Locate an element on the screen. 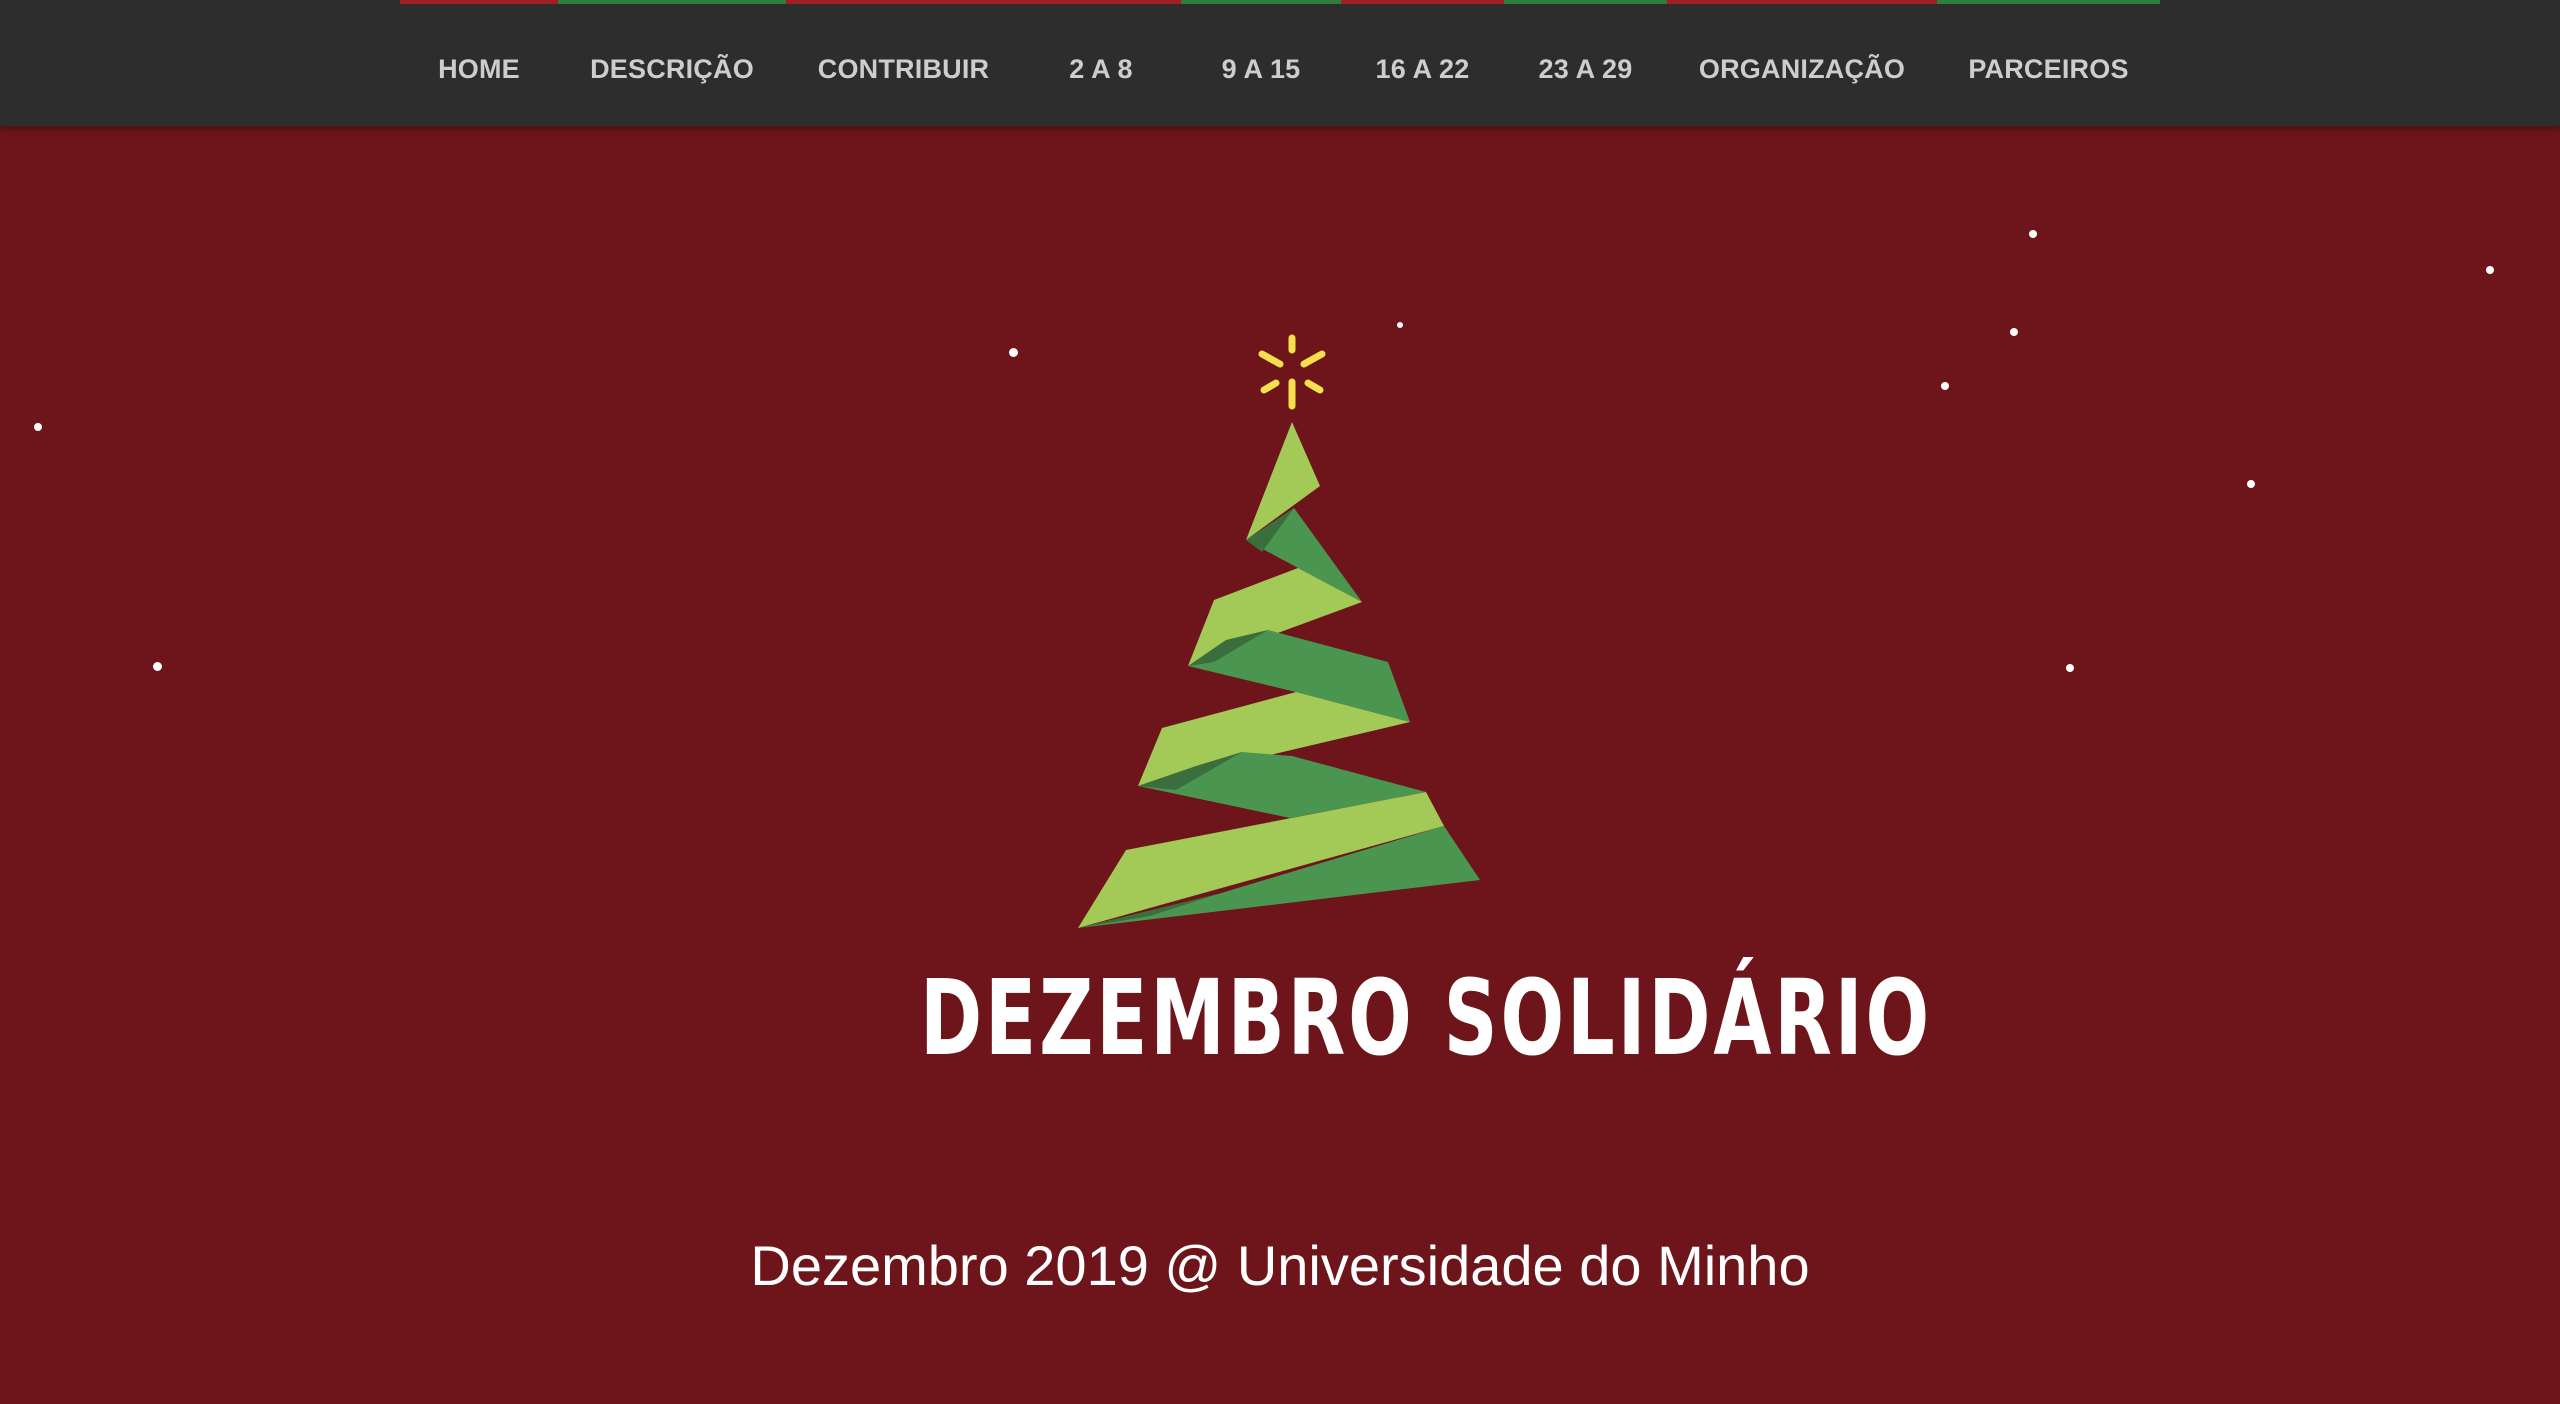 The image size is (2560, 1404). nav-item-descricao: DESCRIÇÃO is located at coordinates (672, 63).